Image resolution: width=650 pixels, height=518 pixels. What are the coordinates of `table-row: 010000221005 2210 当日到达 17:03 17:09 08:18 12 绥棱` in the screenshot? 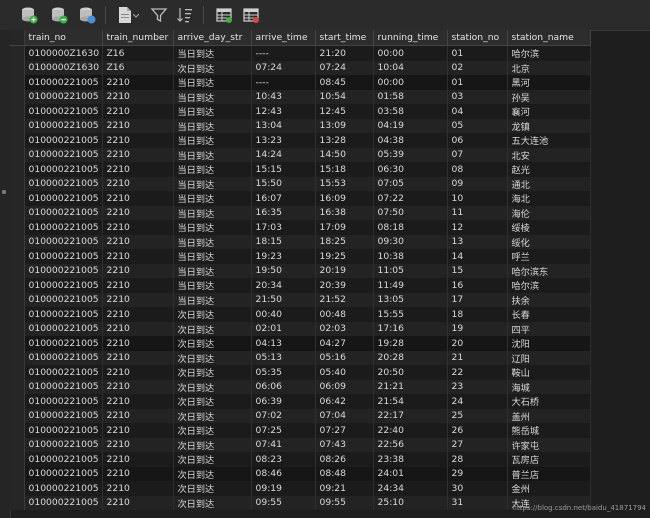 It's located at (300, 227).